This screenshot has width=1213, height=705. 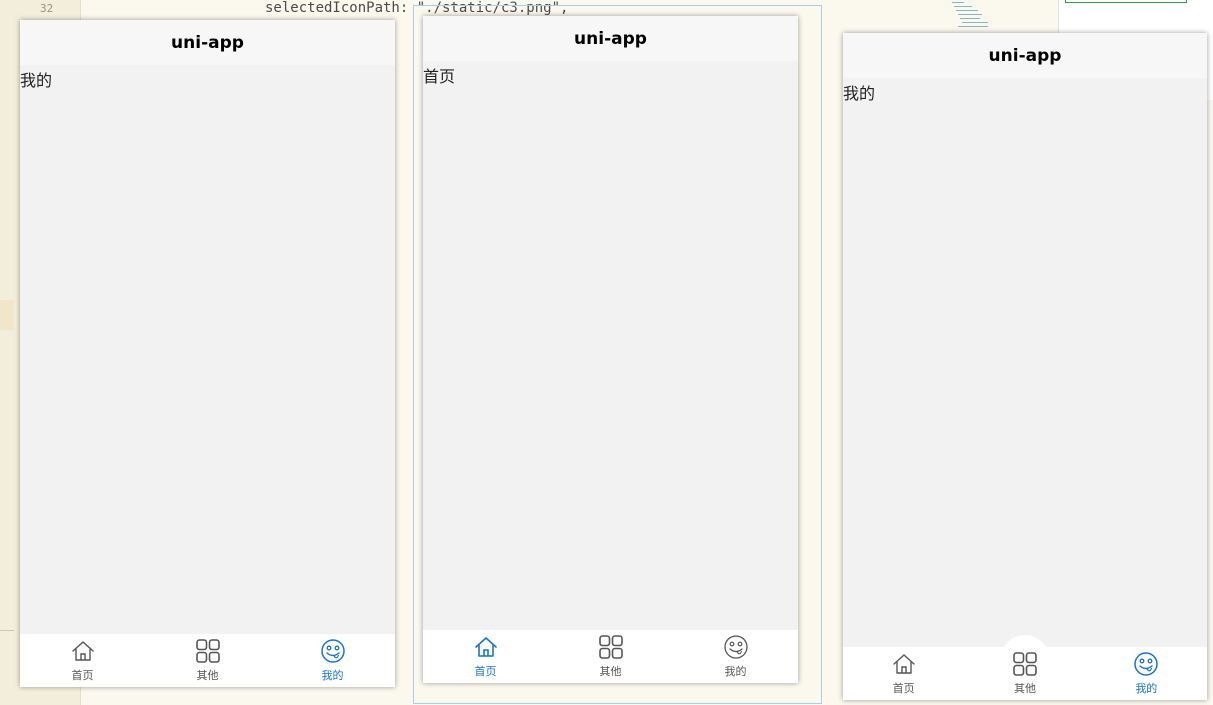 What do you see at coordinates (47, 8) in the screenshot?
I see `line-number: 32` at bounding box center [47, 8].